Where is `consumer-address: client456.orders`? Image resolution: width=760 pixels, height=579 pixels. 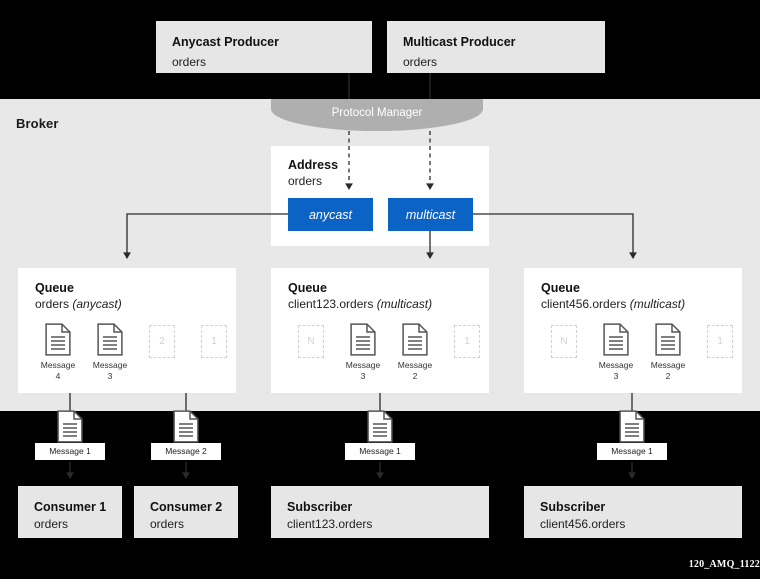
consumer-address: client456.orders is located at coordinates (583, 524).